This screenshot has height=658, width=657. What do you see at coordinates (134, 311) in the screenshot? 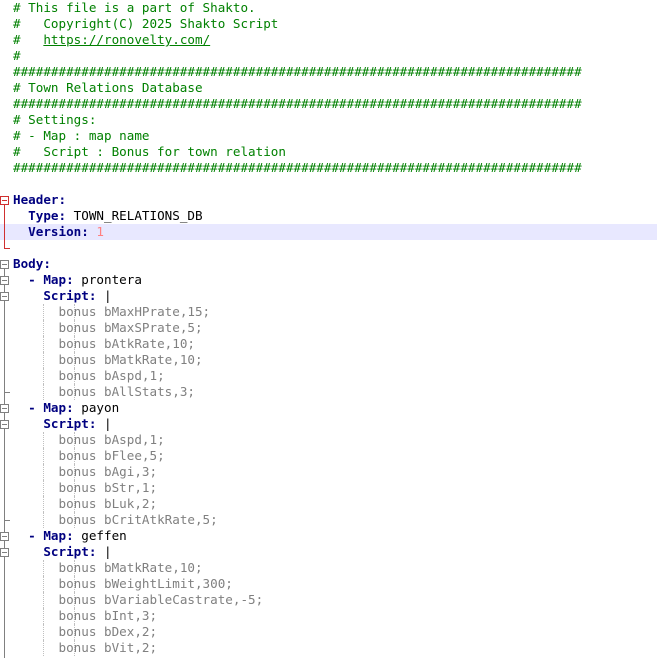
I see `script-bonus-text: bonus bMaxHPrate,15;` at bounding box center [134, 311].